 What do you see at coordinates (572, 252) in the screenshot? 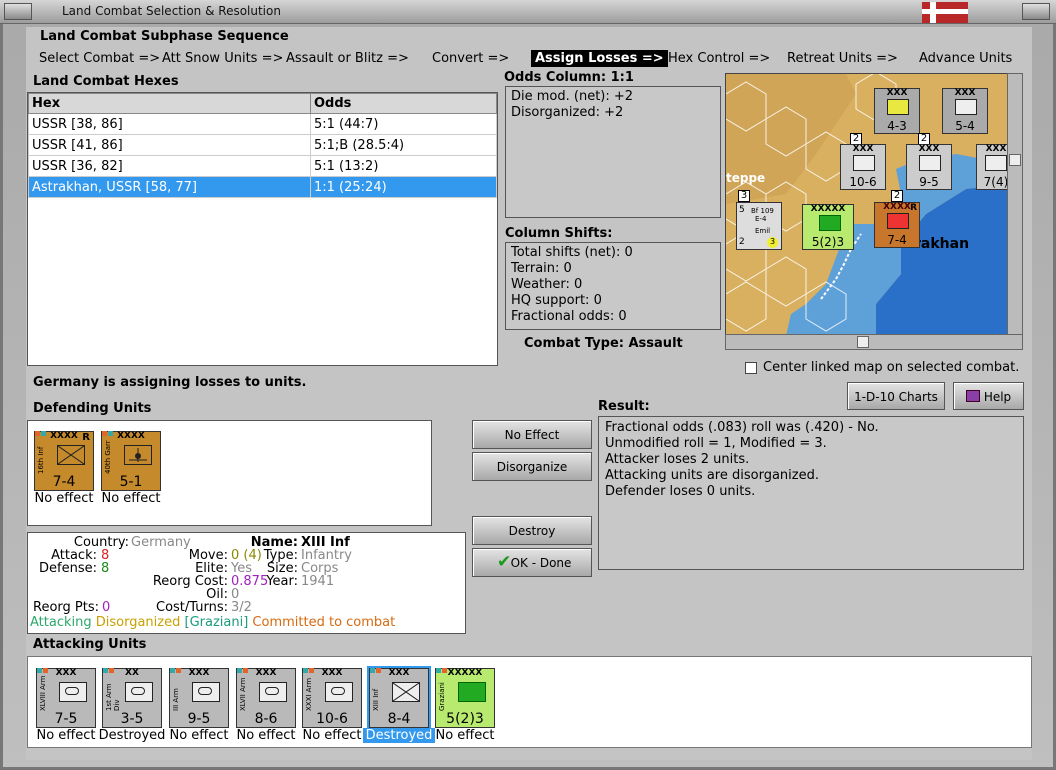
I see `total-shifts: Total shifts (net): 0` at bounding box center [572, 252].